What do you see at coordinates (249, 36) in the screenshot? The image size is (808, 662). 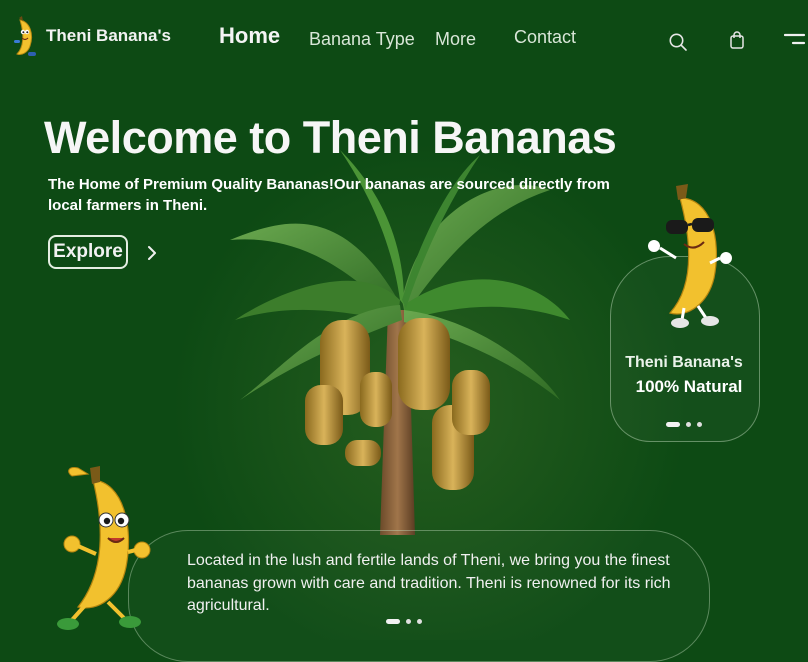 I see `nav-item-home: Home` at bounding box center [249, 36].